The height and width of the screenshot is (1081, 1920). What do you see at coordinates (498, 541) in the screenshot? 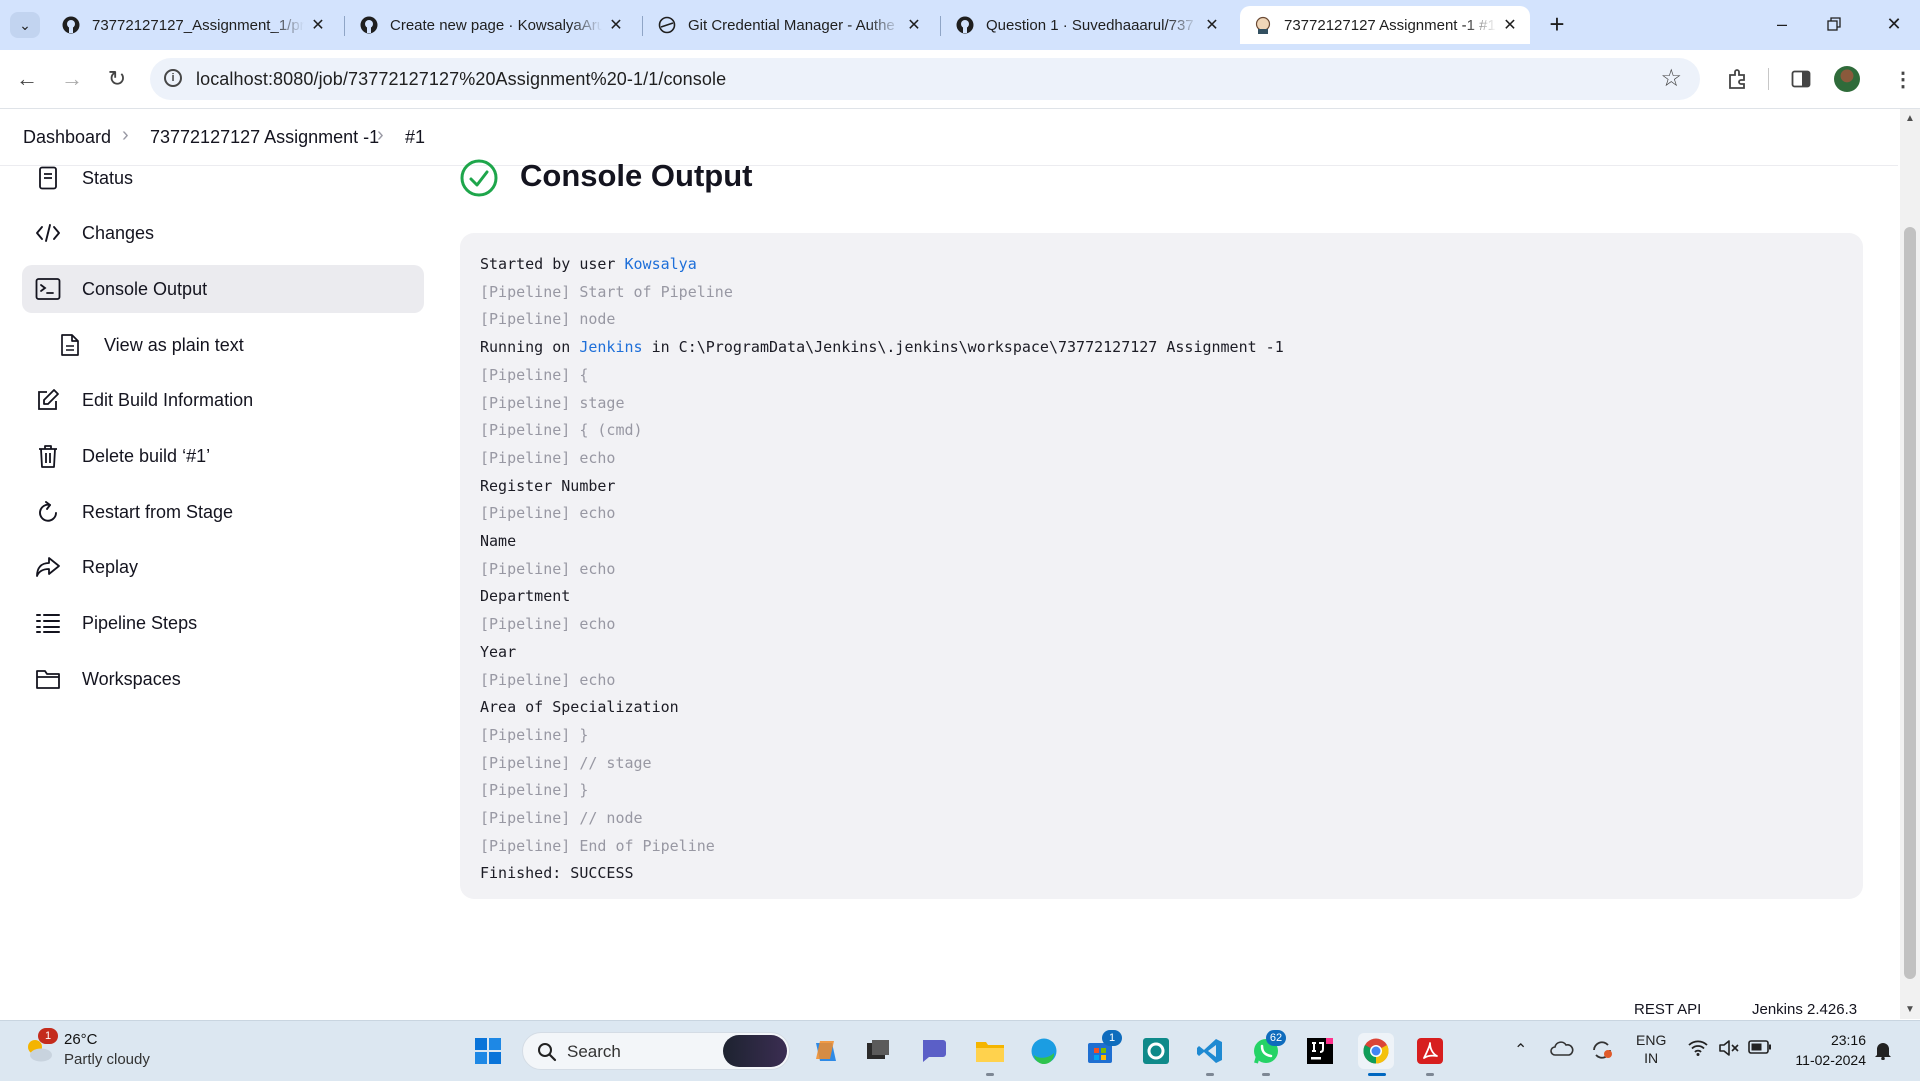
I see `console-line: Name` at bounding box center [498, 541].